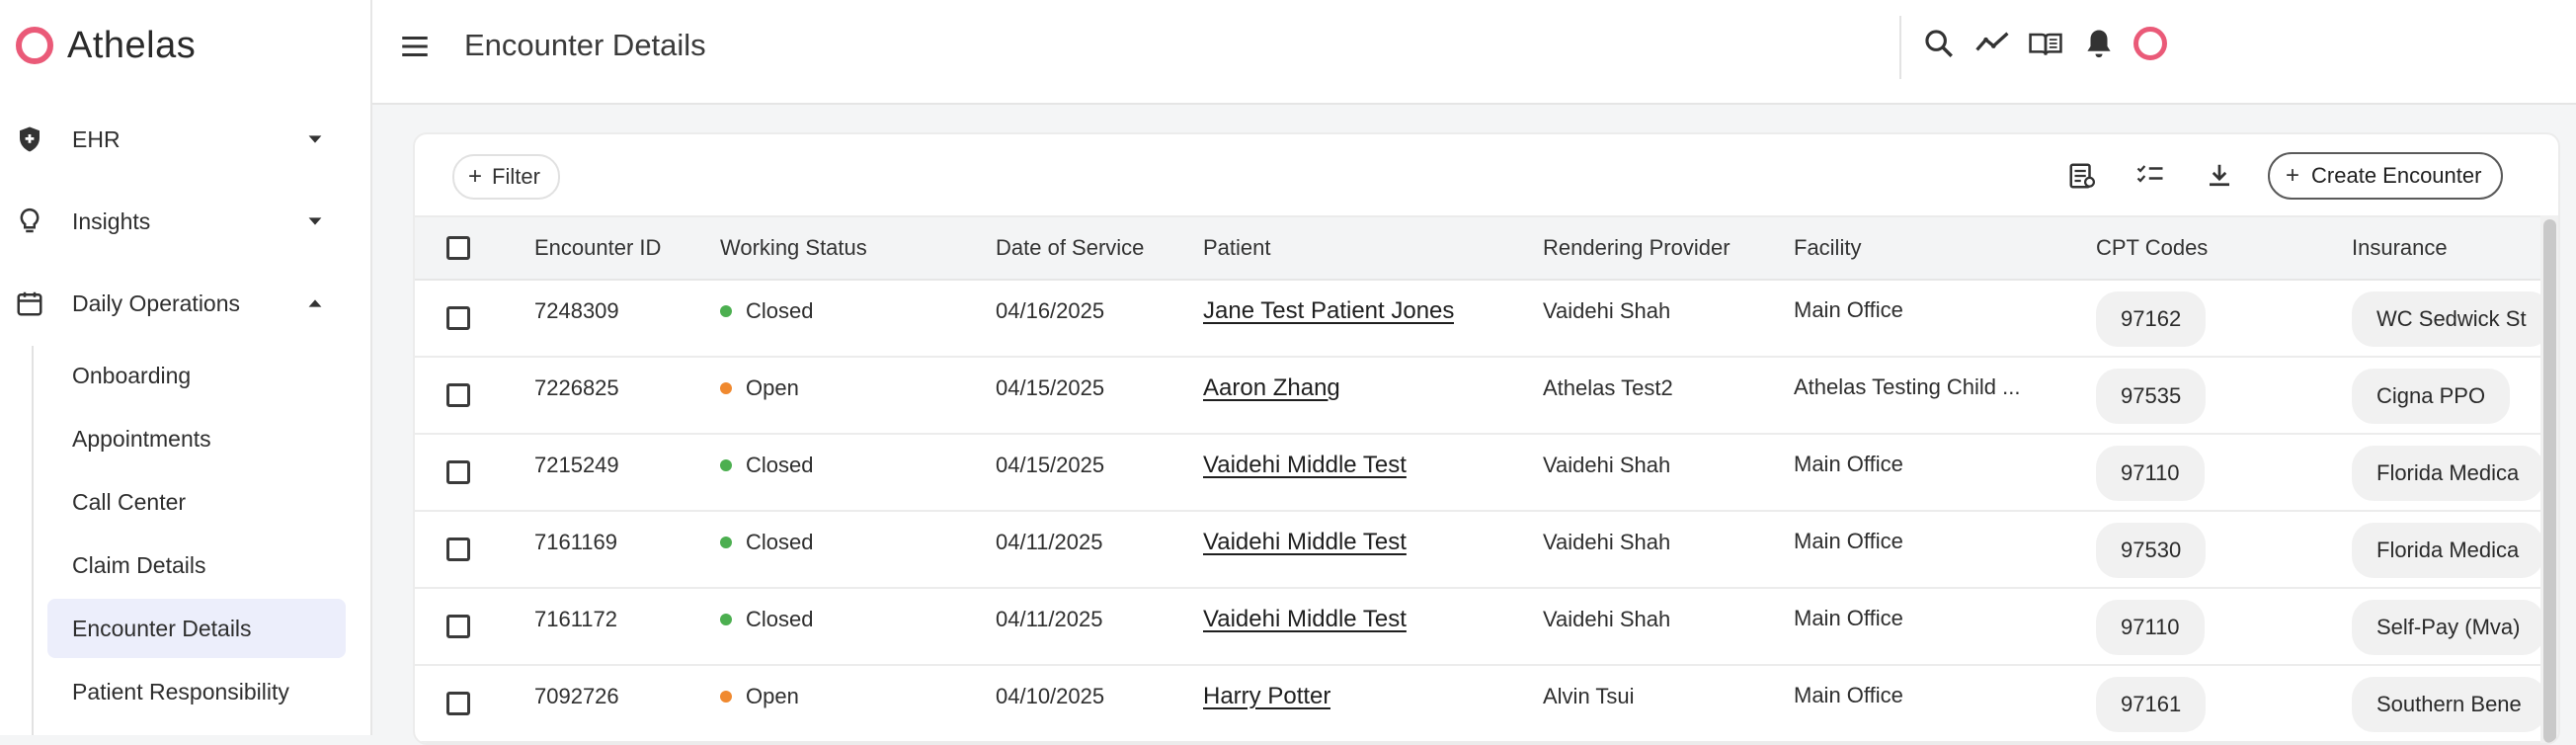  I want to click on column-header-date-of-service: Date of Service, so click(1070, 248).